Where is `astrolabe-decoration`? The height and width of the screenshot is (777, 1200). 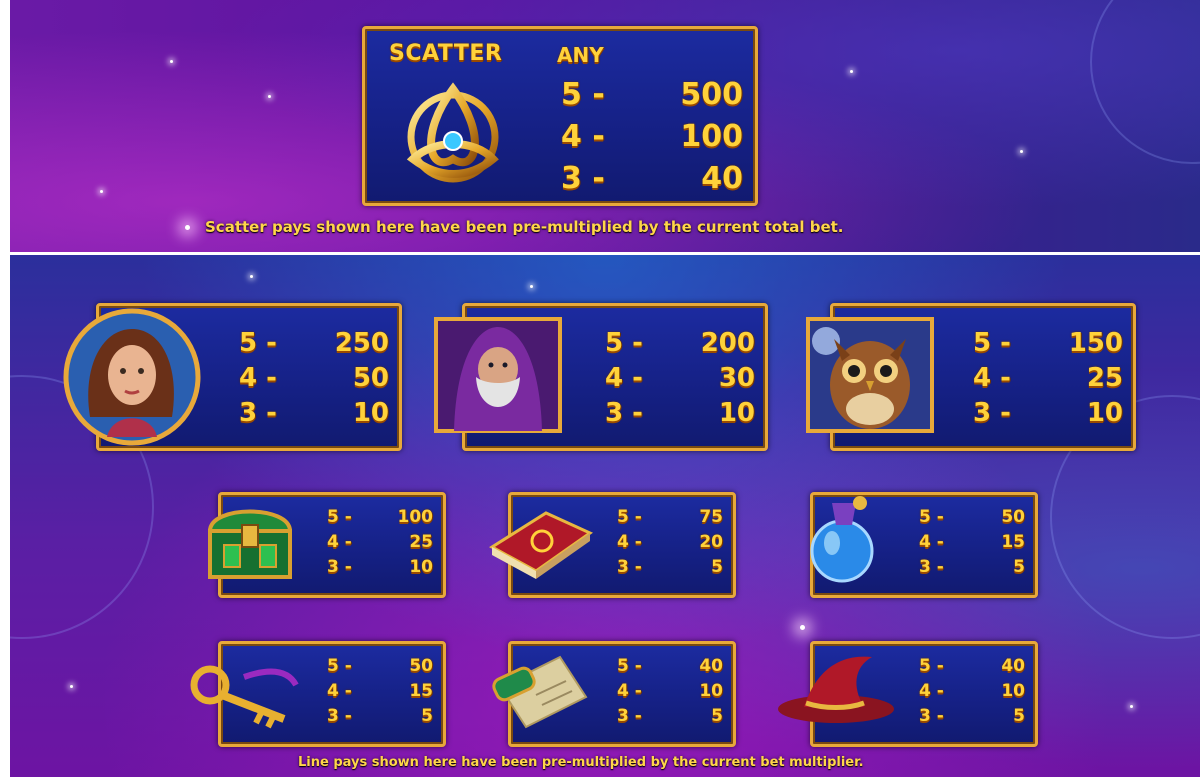
astrolabe-decoration is located at coordinates (1145, 82).